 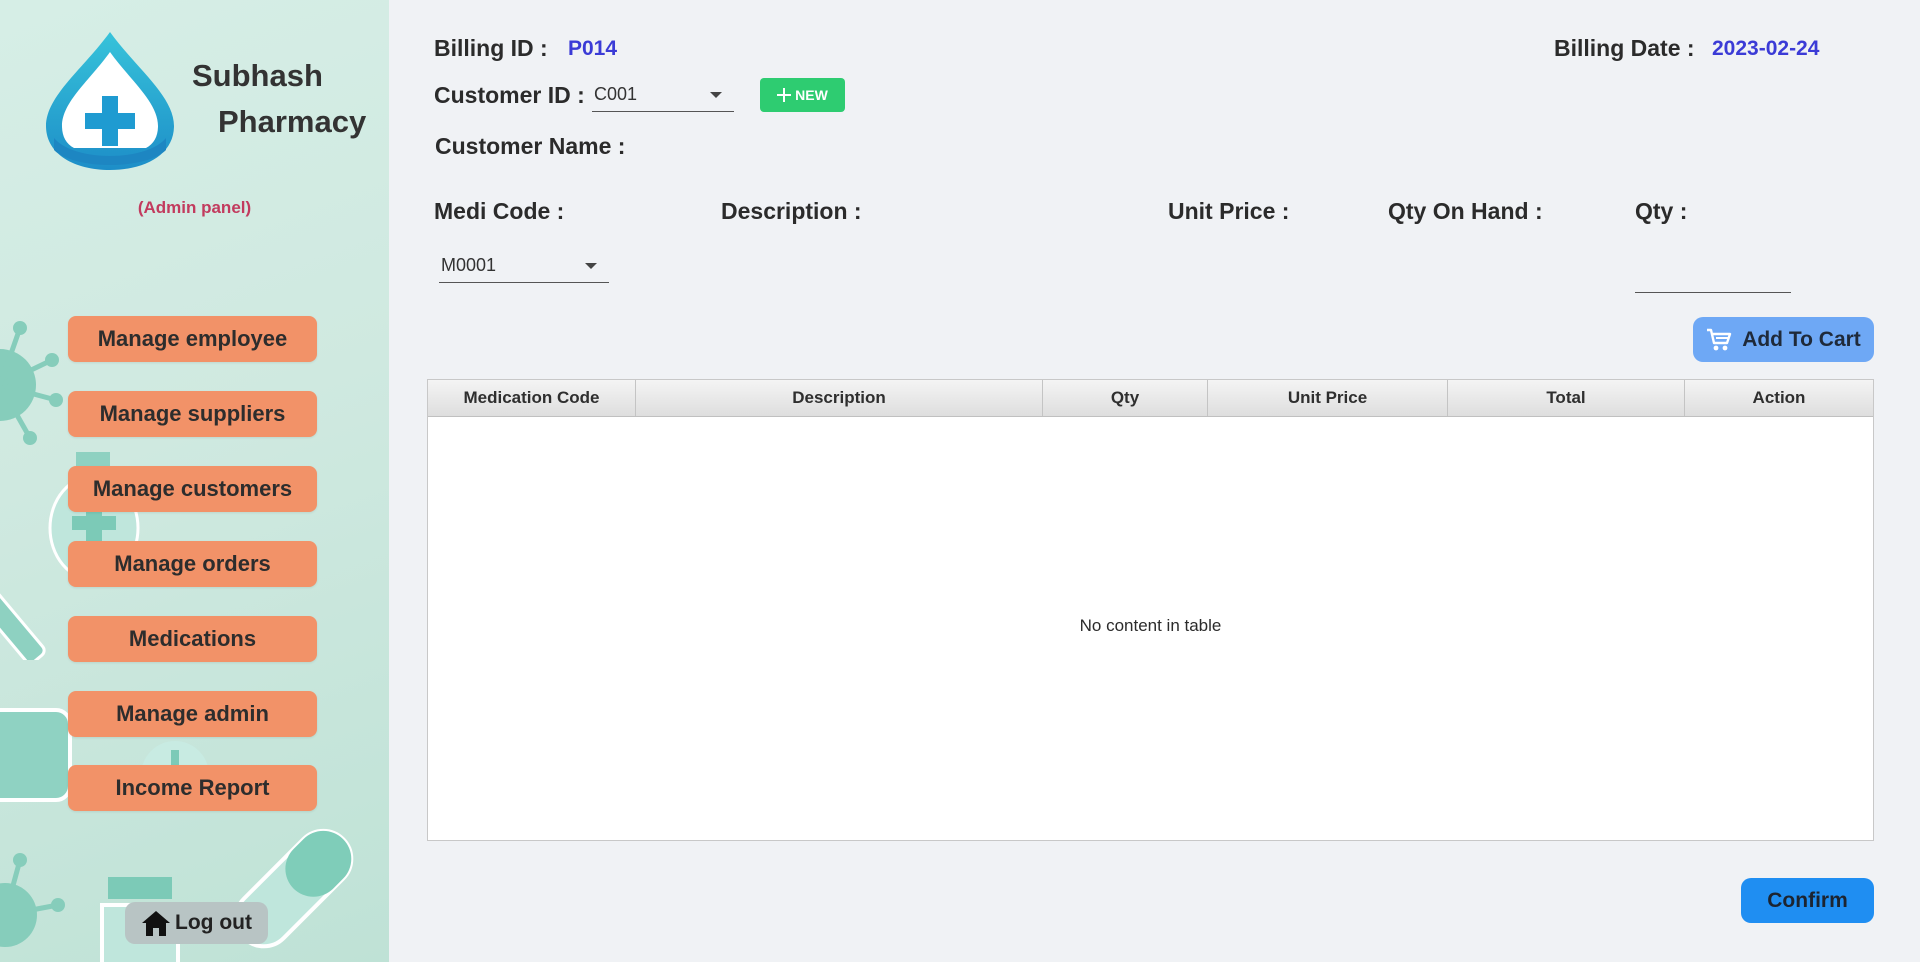 I want to click on confirm-button: Confirm, so click(x=1807, y=900).